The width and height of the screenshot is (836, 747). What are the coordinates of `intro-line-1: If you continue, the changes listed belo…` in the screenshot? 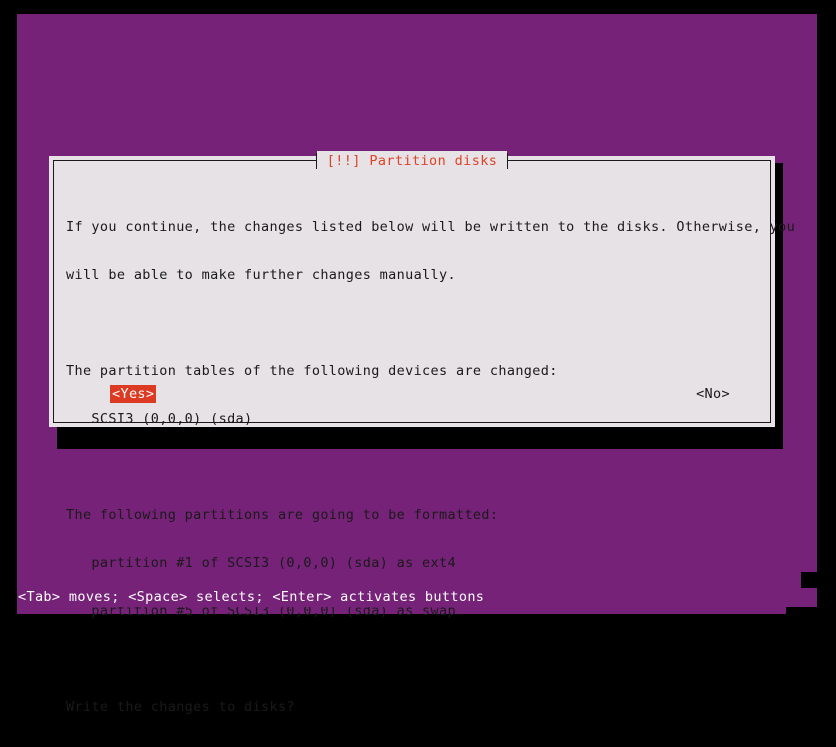 It's located at (431, 227).